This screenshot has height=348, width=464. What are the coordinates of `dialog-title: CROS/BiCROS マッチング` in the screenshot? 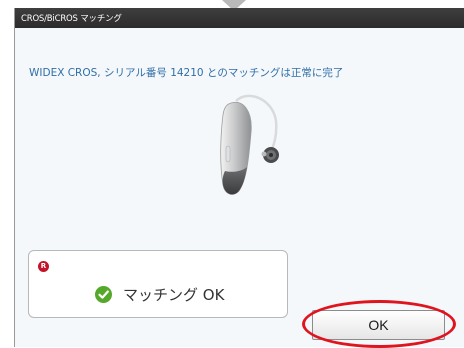 It's located at (71, 19).